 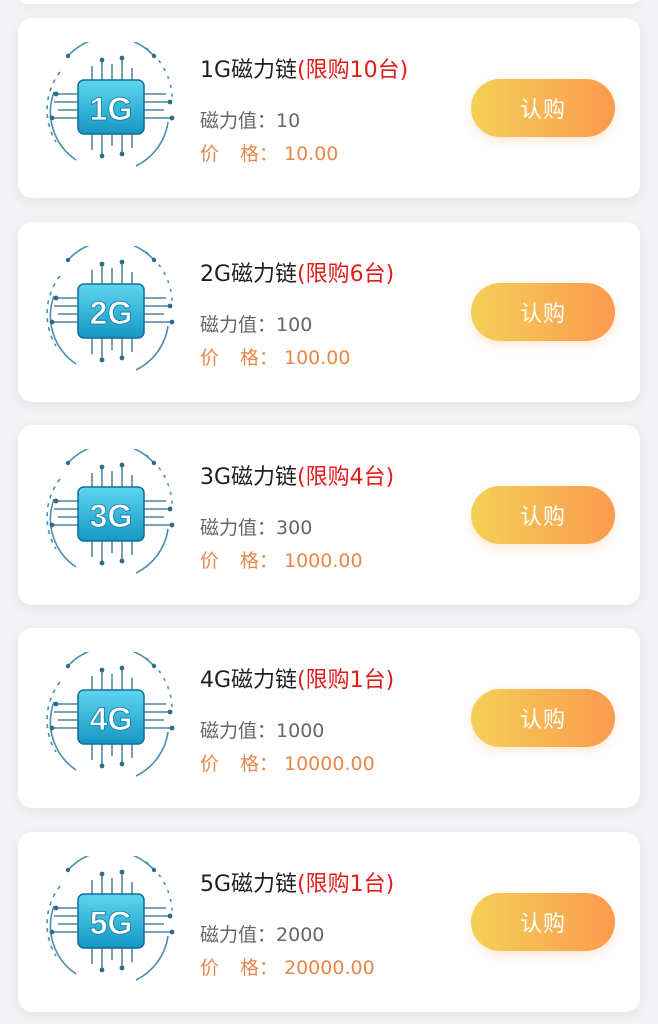 I want to click on price-value: 10000.00, so click(x=329, y=764).